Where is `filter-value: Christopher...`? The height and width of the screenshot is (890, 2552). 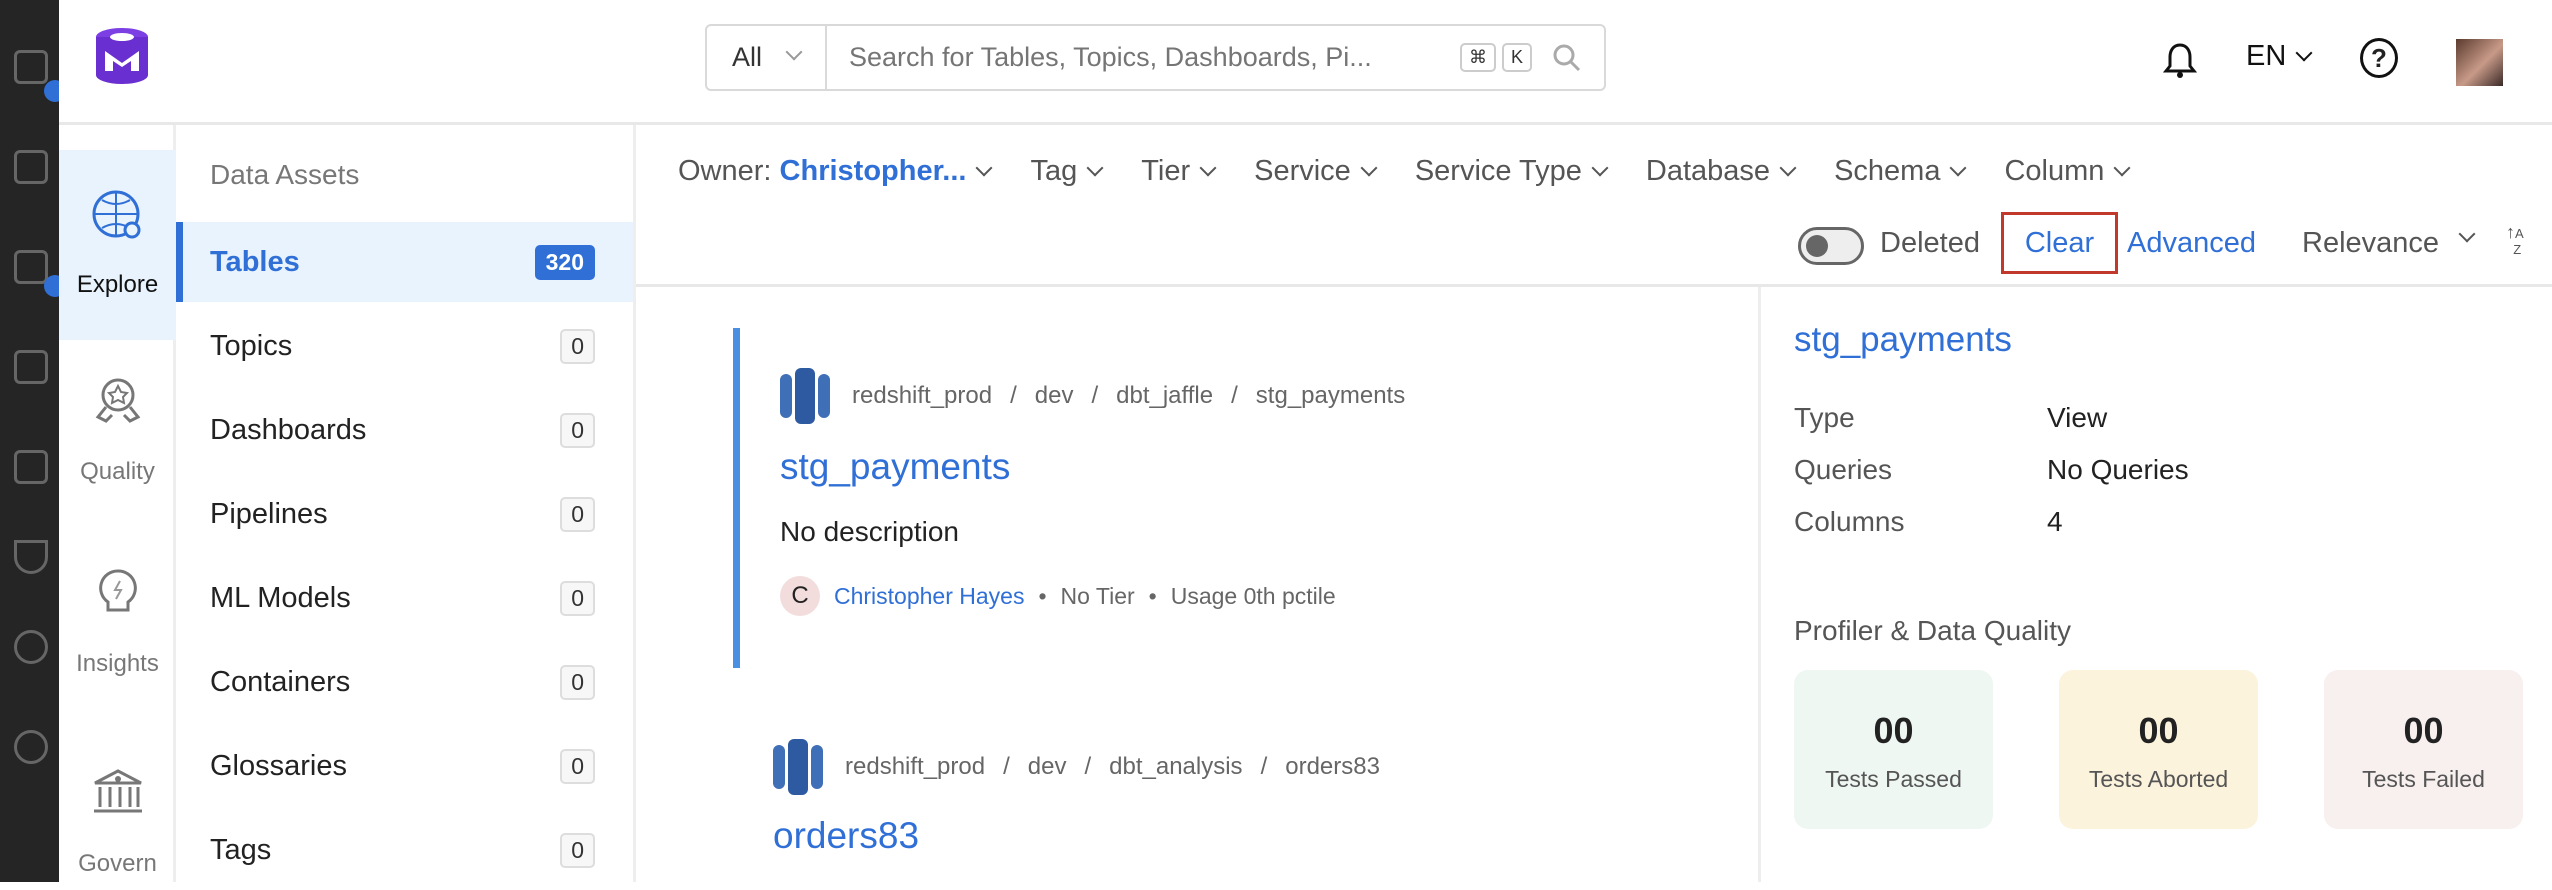
filter-value: Christopher... is located at coordinates (873, 171).